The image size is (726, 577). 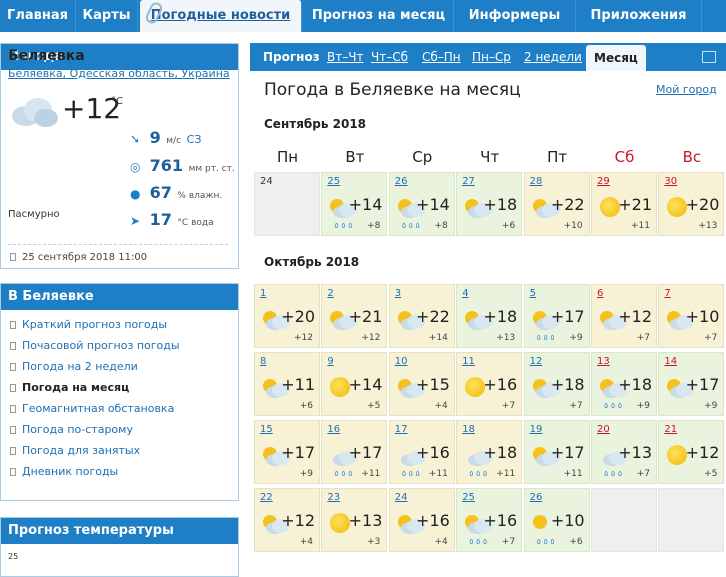 What do you see at coordinates (691, 384) in the screenshot?
I see `calendar-day: 14 +17 +9` at bounding box center [691, 384].